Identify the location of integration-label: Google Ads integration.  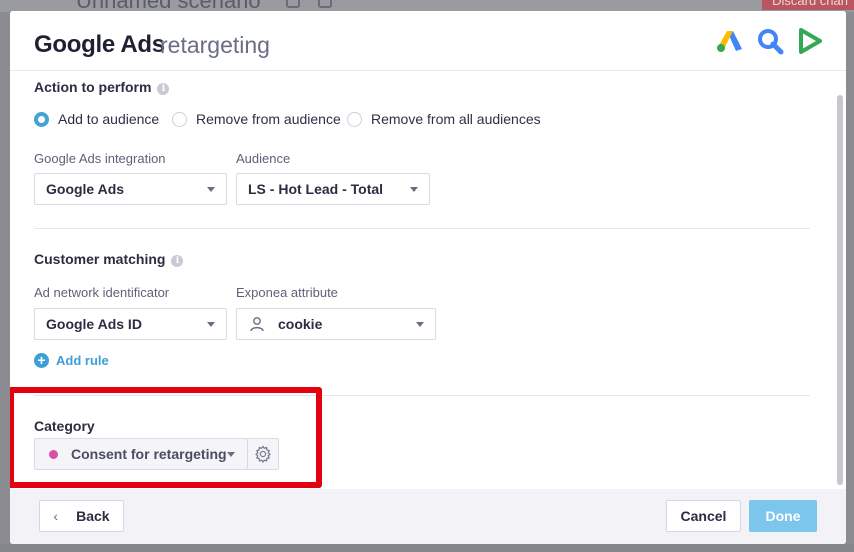
(100, 158).